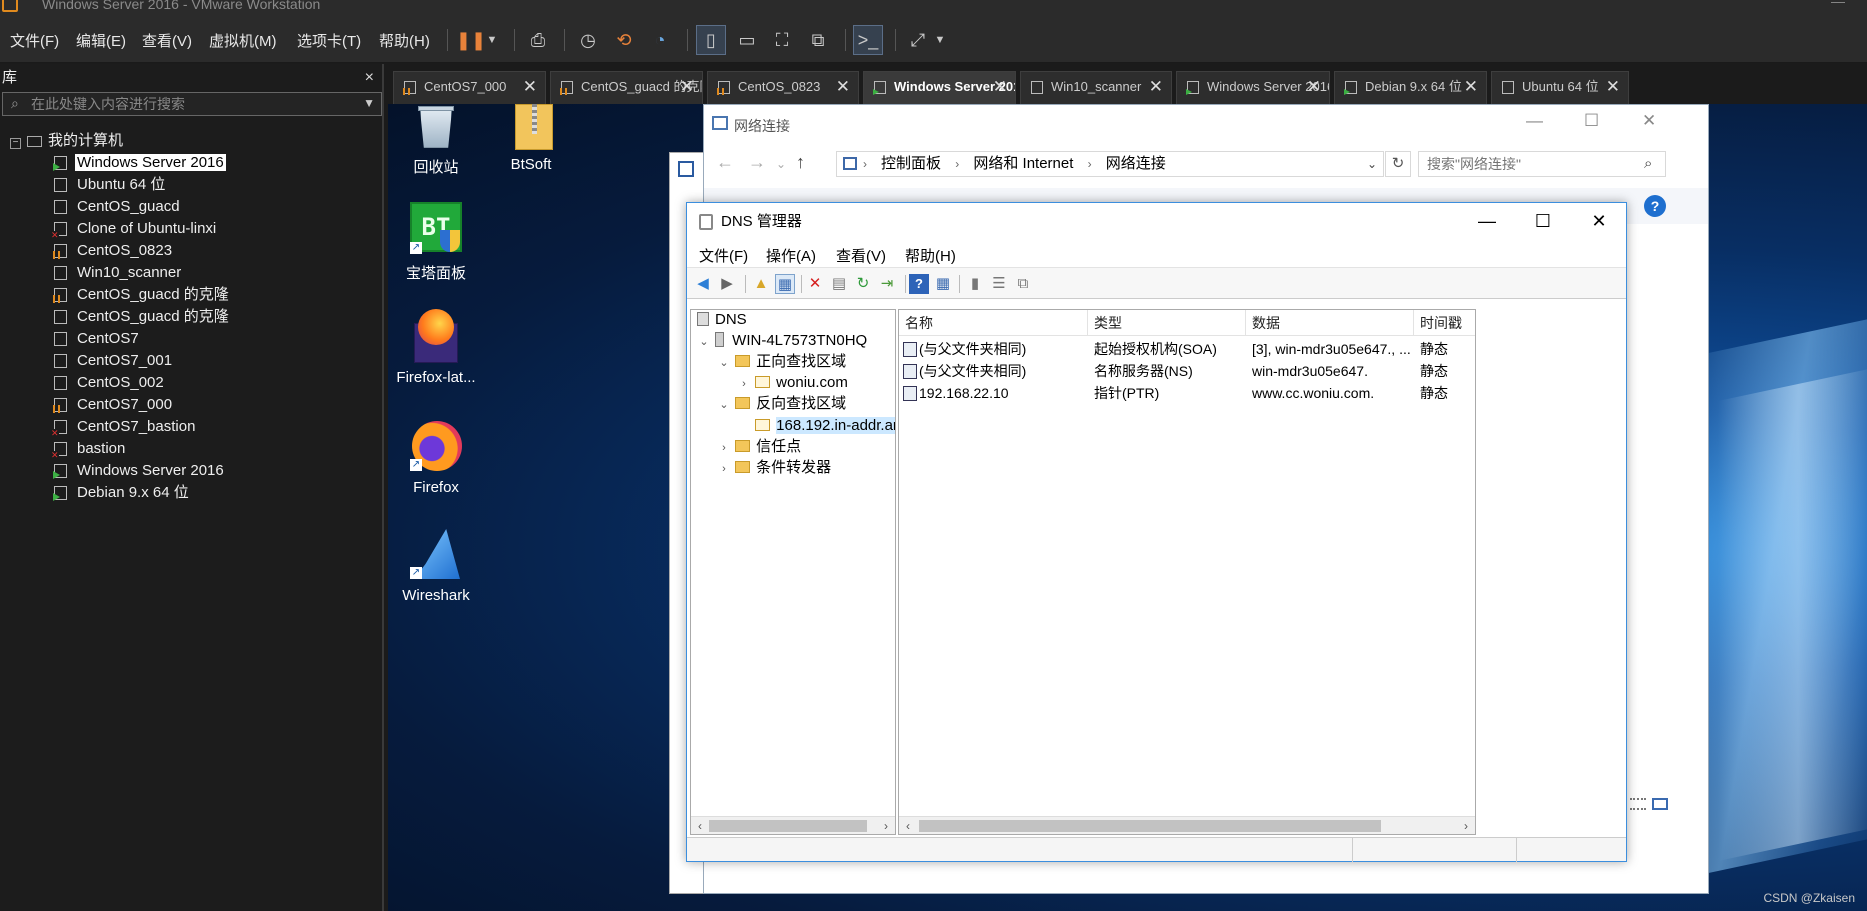 Image resolution: width=1867 pixels, height=911 pixels. What do you see at coordinates (1330, 323) in the screenshot?
I see `column-header-data: 数据` at bounding box center [1330, 323].